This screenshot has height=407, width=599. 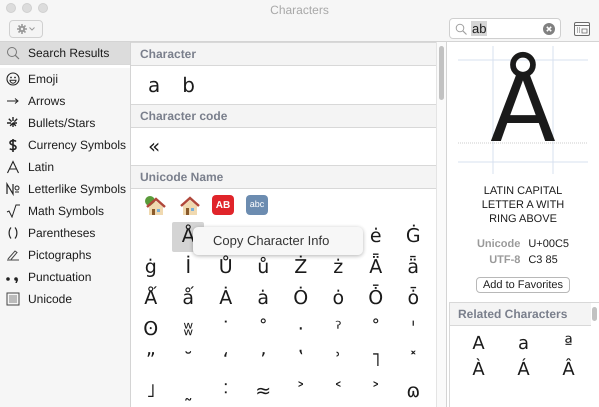 I want to click on letter-icon, so click(x=13, y=167).